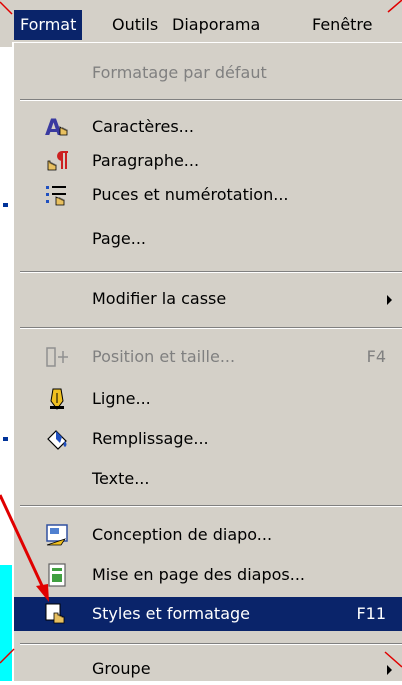  What do you see at coordinates (42, 593) in the screenshot?
I see `annotation-arrow-head` at bounding box center [42, 593].